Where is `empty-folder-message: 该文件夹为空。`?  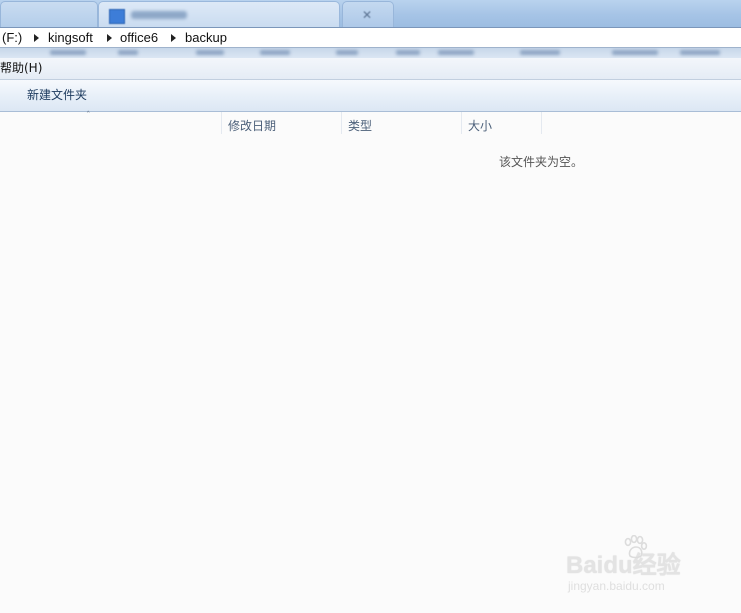 empty-folder-message: 该文件夹为空。 is located at coordinates (541, 162).